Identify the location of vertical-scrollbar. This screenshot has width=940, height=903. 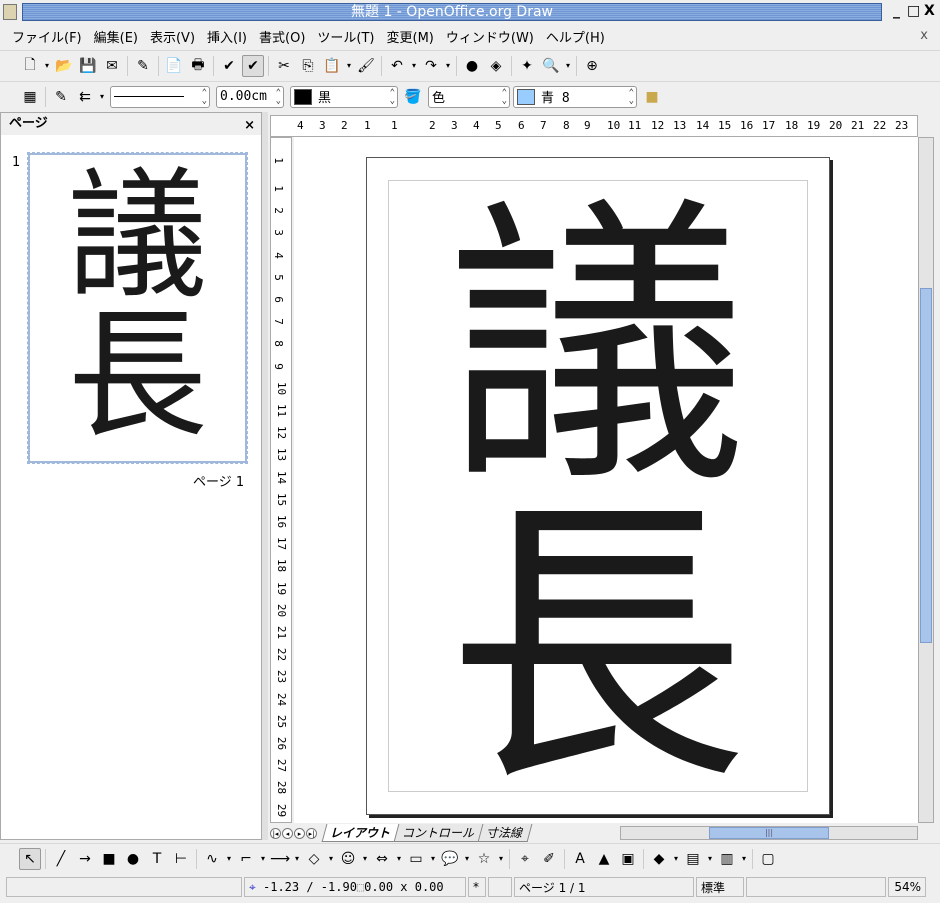
(926, 480).